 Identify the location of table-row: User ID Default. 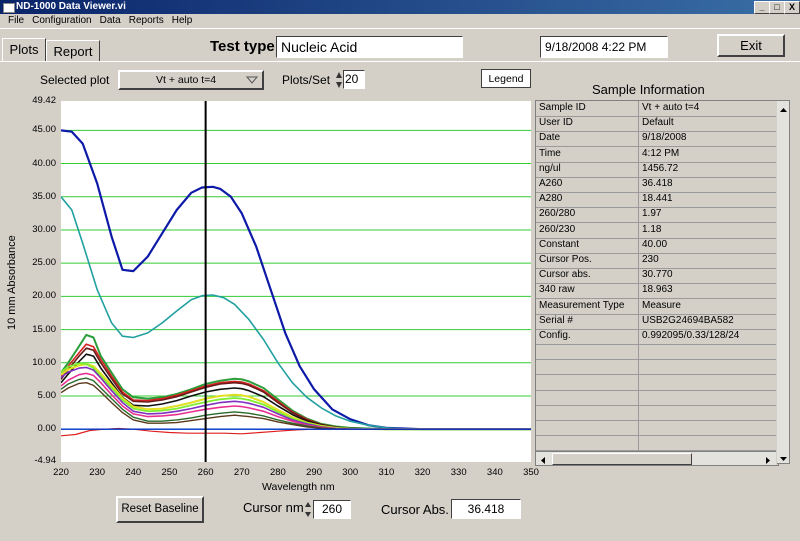
(656, 124).